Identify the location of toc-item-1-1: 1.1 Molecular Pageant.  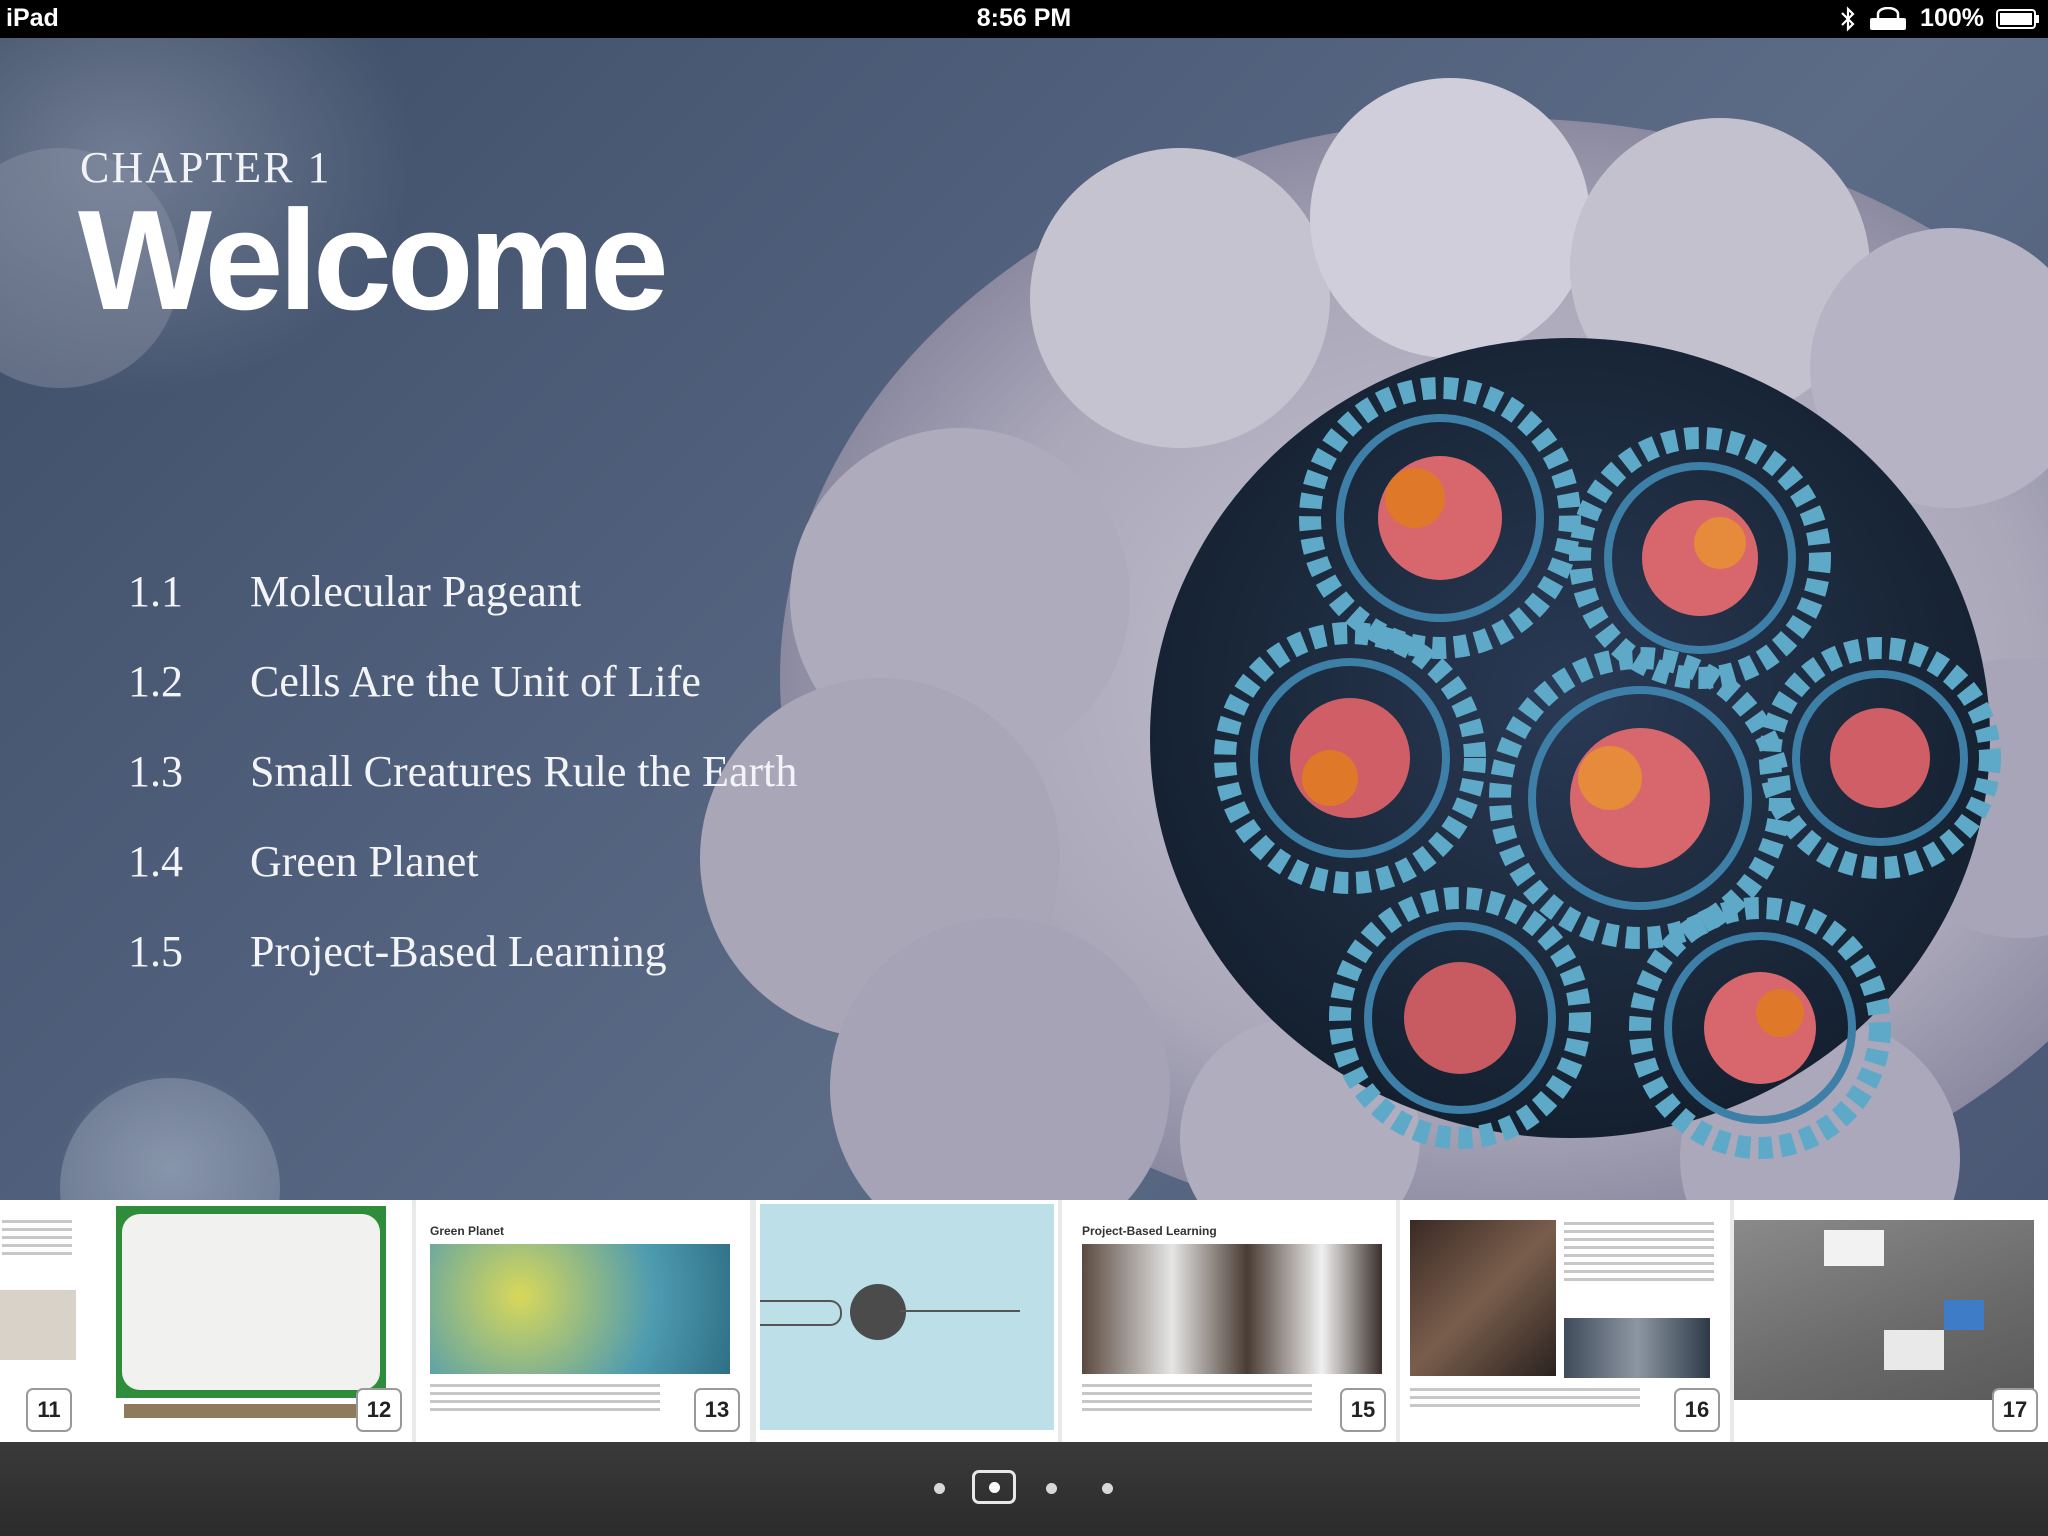
(462, 591).